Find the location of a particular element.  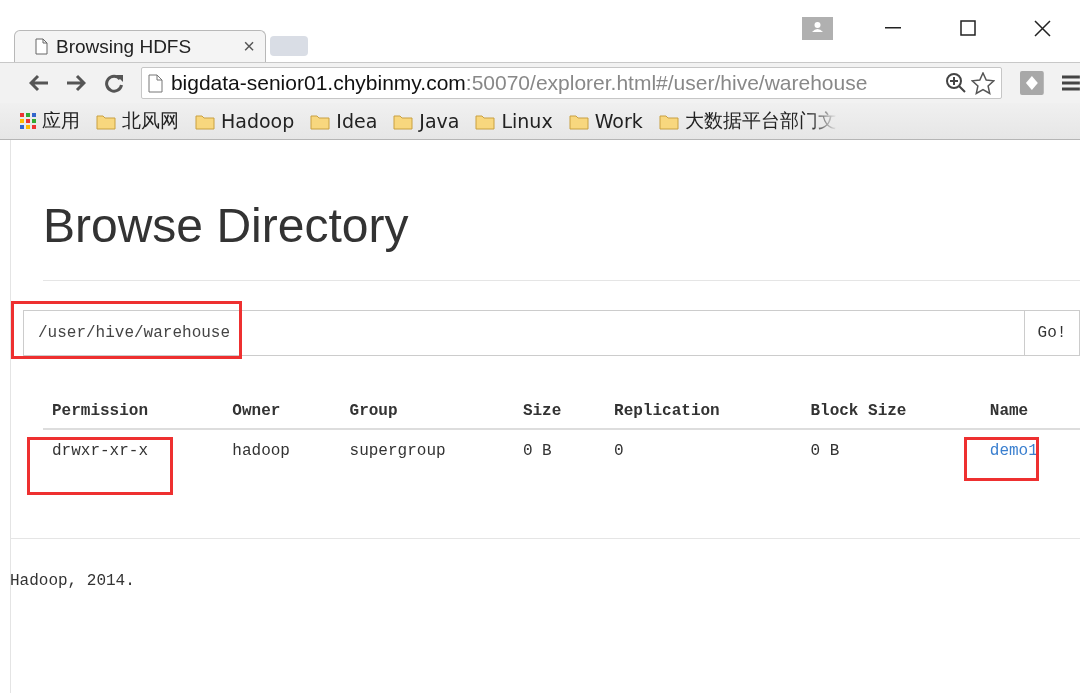

column-header: Size is located at coordinates (559, 411).